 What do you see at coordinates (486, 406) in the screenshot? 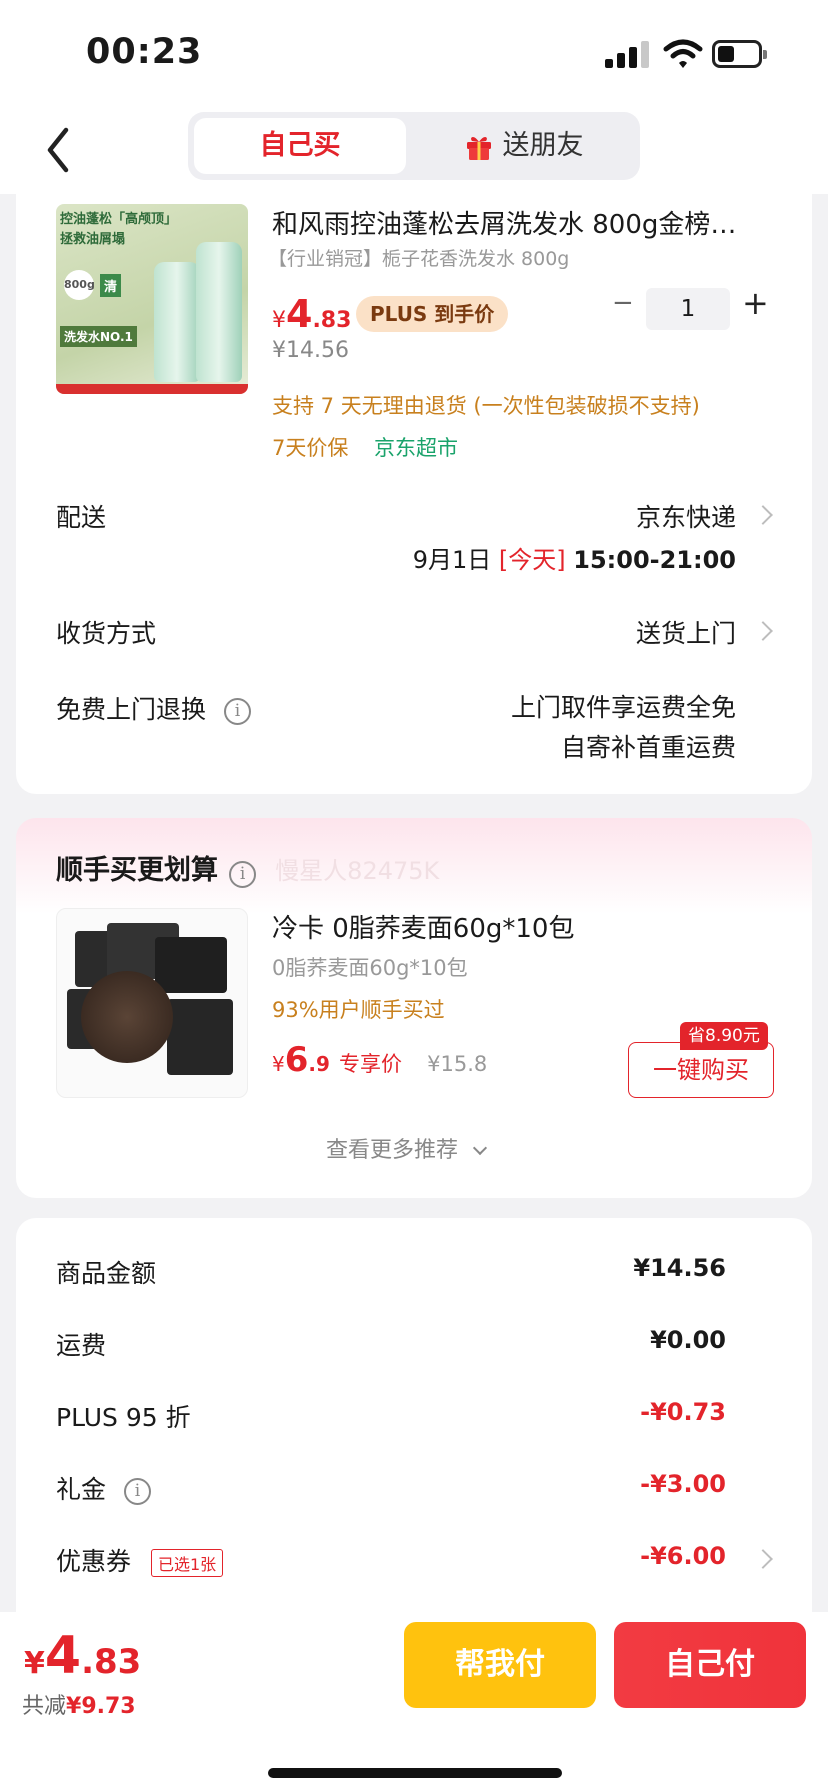
I see `return-policy: 支持 7 天无理由退货 (一次性包装破损不支持)` at bounding box center [486, 406].